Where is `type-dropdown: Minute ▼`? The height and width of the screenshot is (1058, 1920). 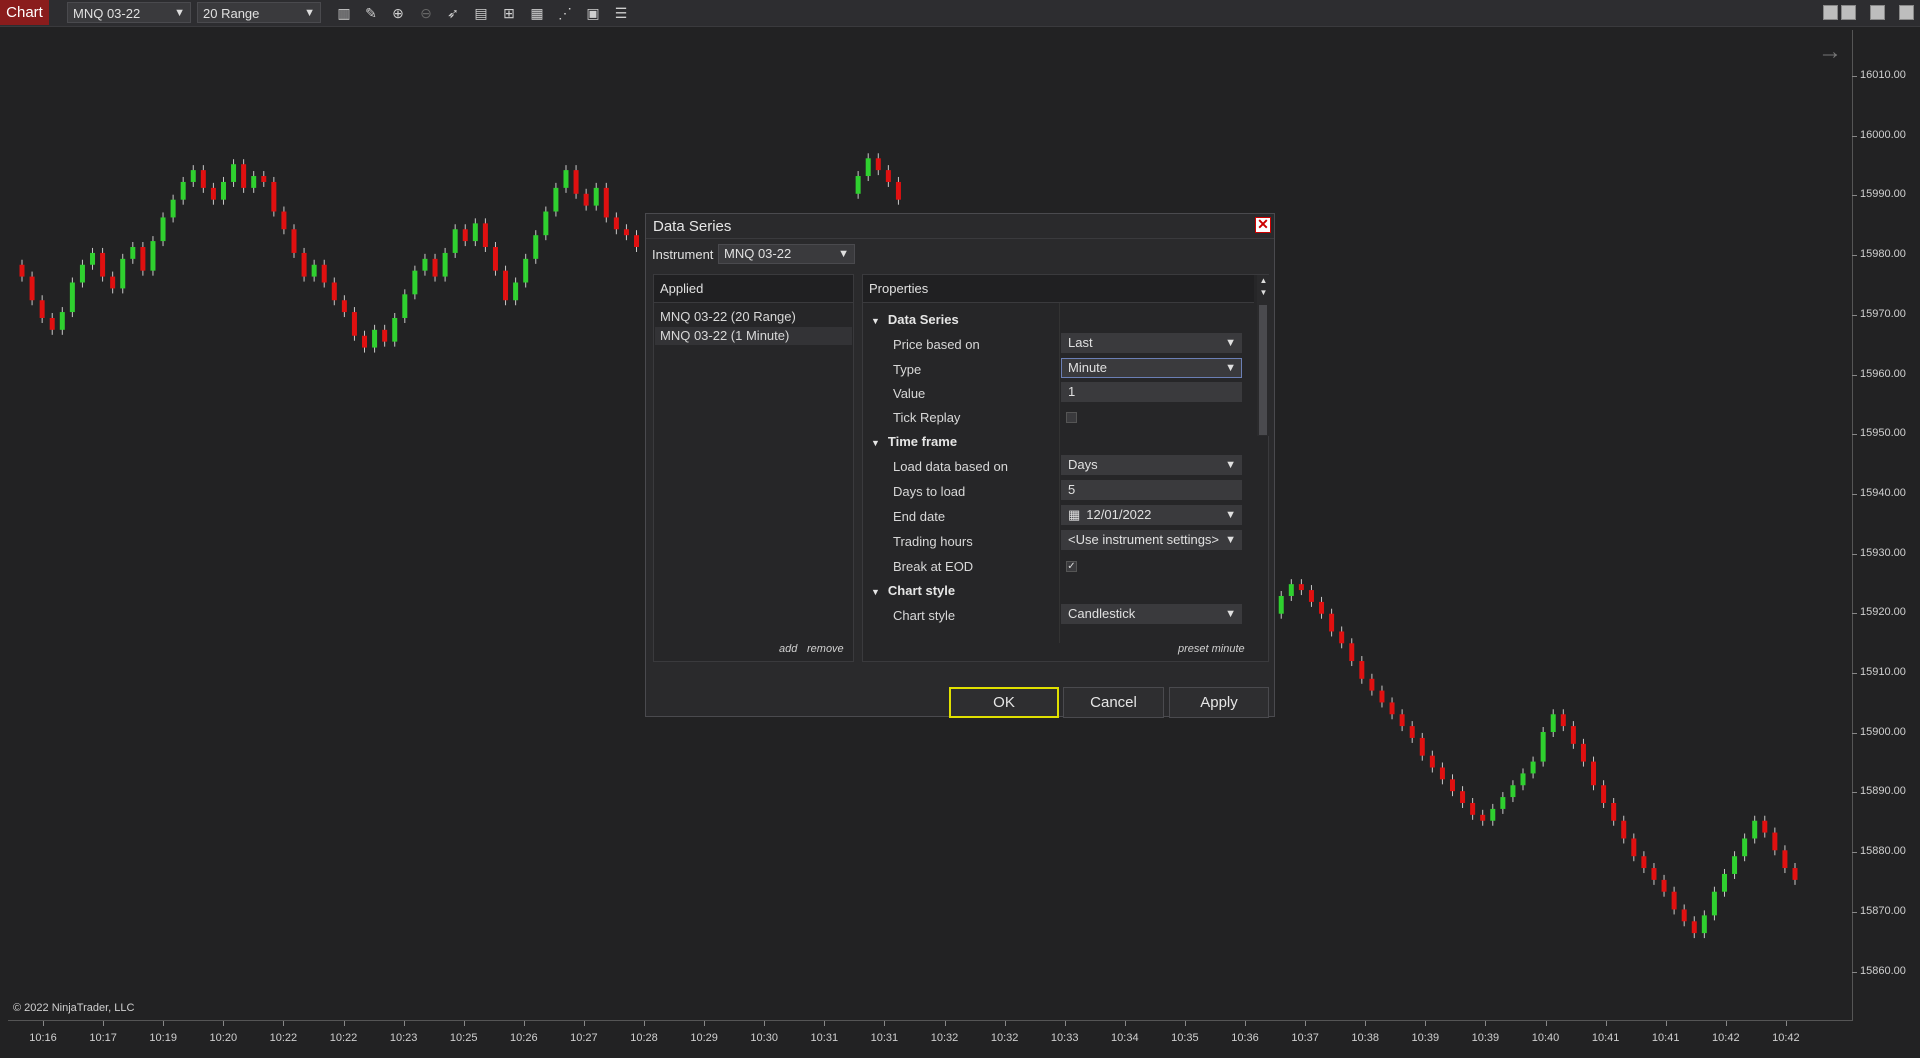
type-dropdown: Minute ▼ is located at coordinates (1151, 368).